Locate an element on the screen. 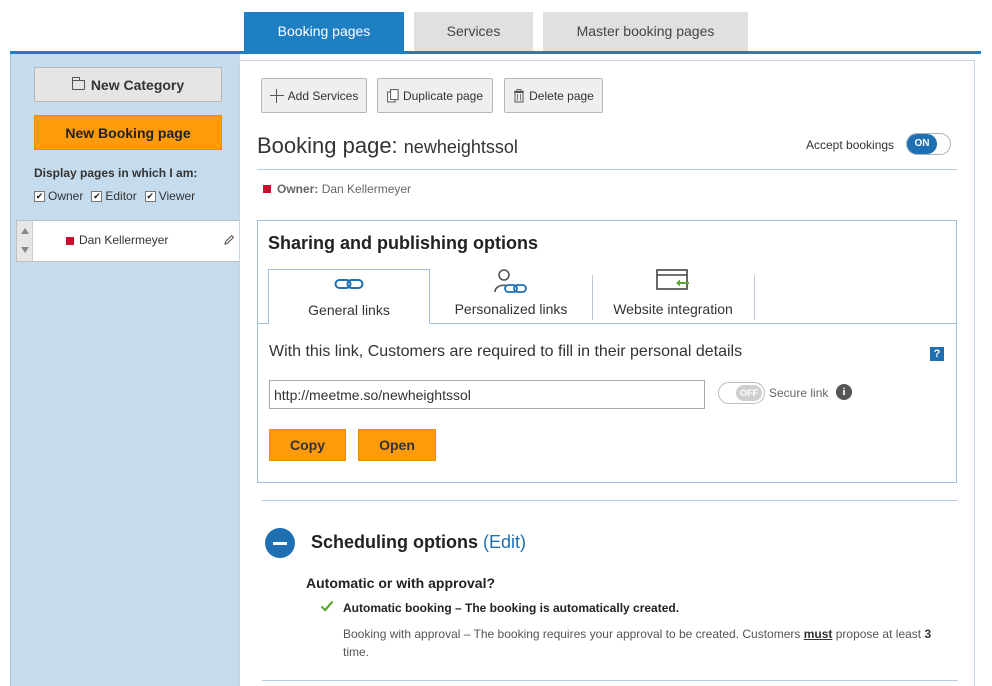  tab-website-integration-label: Website integration is located at coordinates (673, 309).